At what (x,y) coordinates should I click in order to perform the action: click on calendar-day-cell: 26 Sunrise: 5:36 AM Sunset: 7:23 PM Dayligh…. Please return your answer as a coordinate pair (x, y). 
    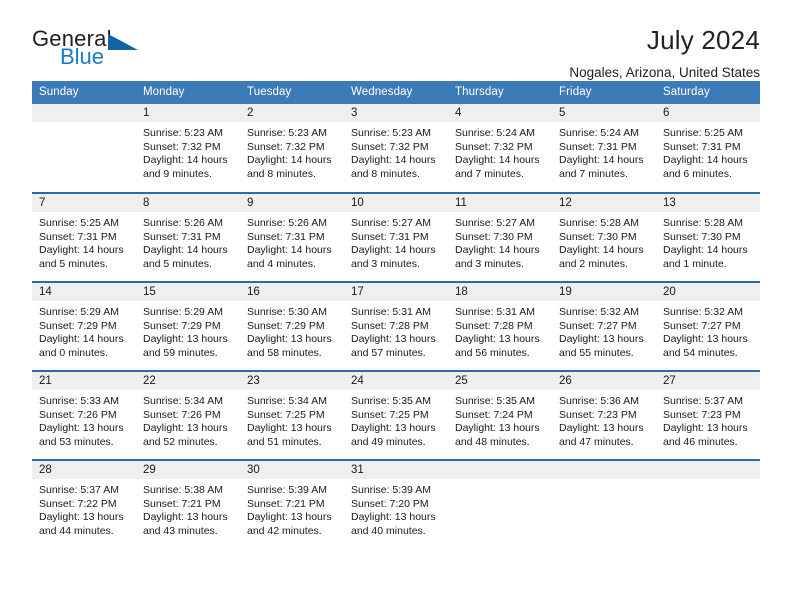
    Looking at the image, I should click on (604, 415).